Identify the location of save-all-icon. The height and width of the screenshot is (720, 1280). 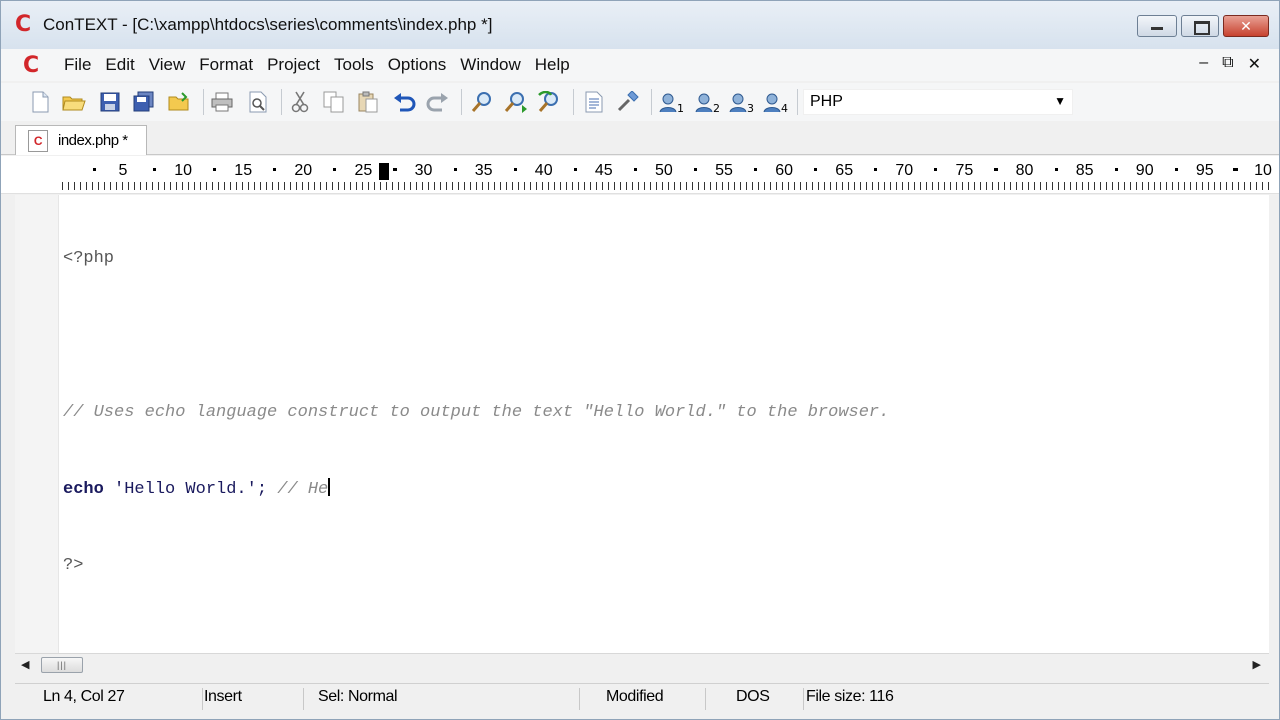
(144, 102).